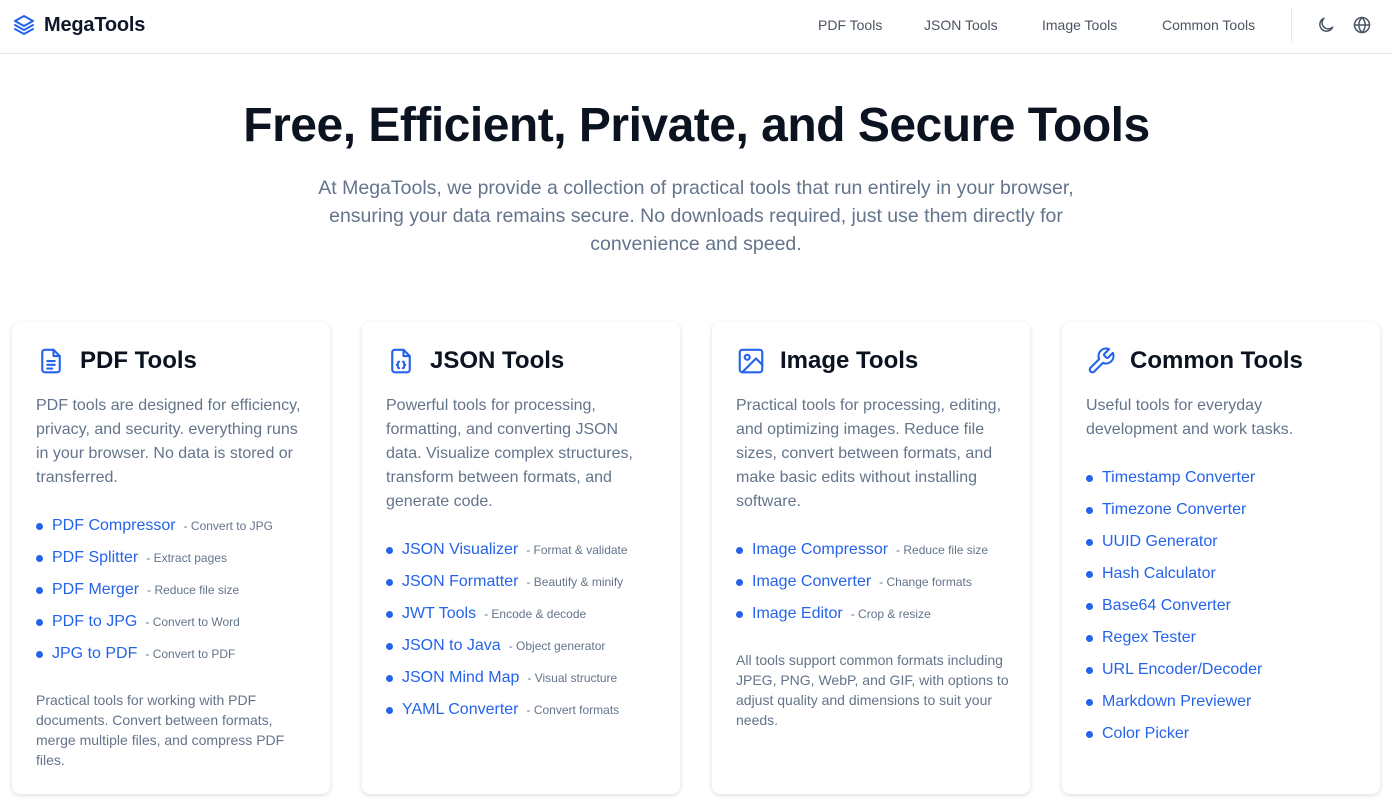 This screenshot has width=1393, height=808. I want to click on tool-note: - Convert to JPG, so click(228, 526).